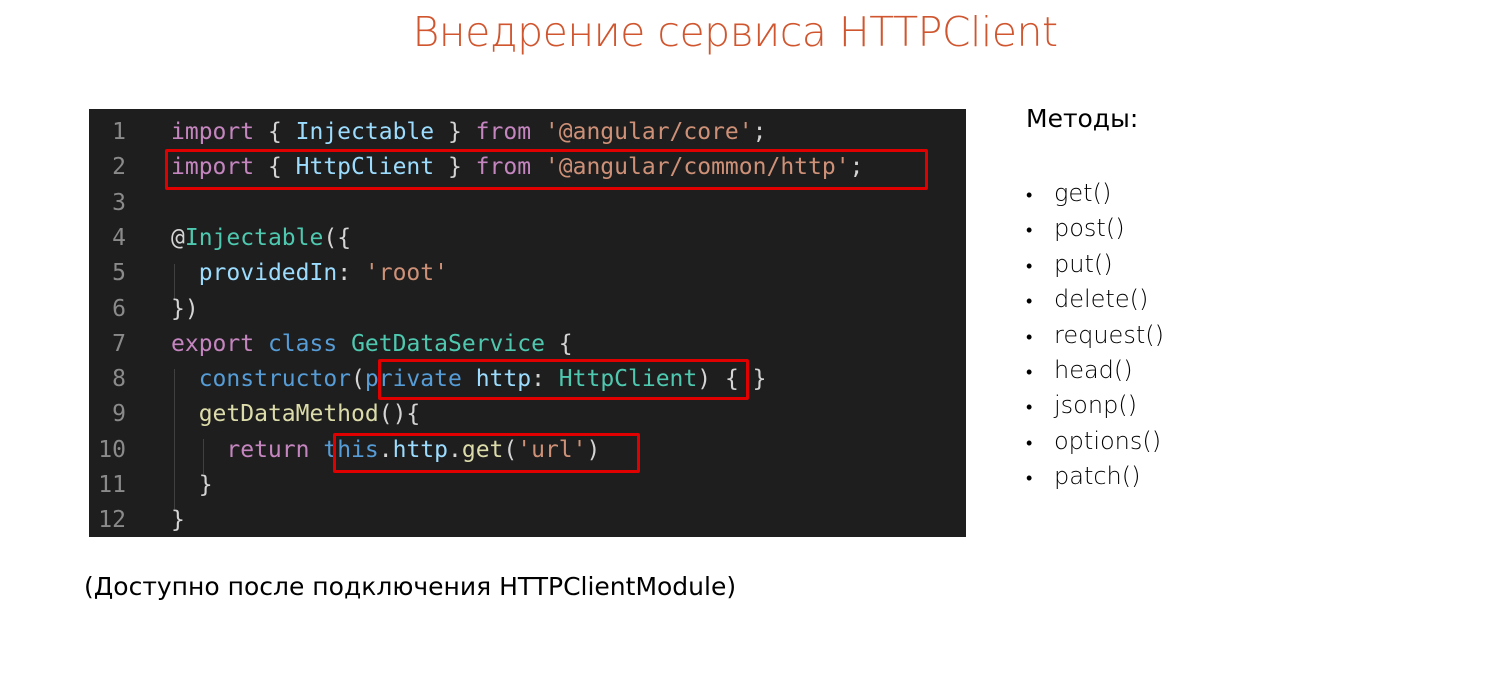  What do you see at coordinates (119, 273) in the screenshot?
I see `line-number: 5` at bounding box center [119, 273].